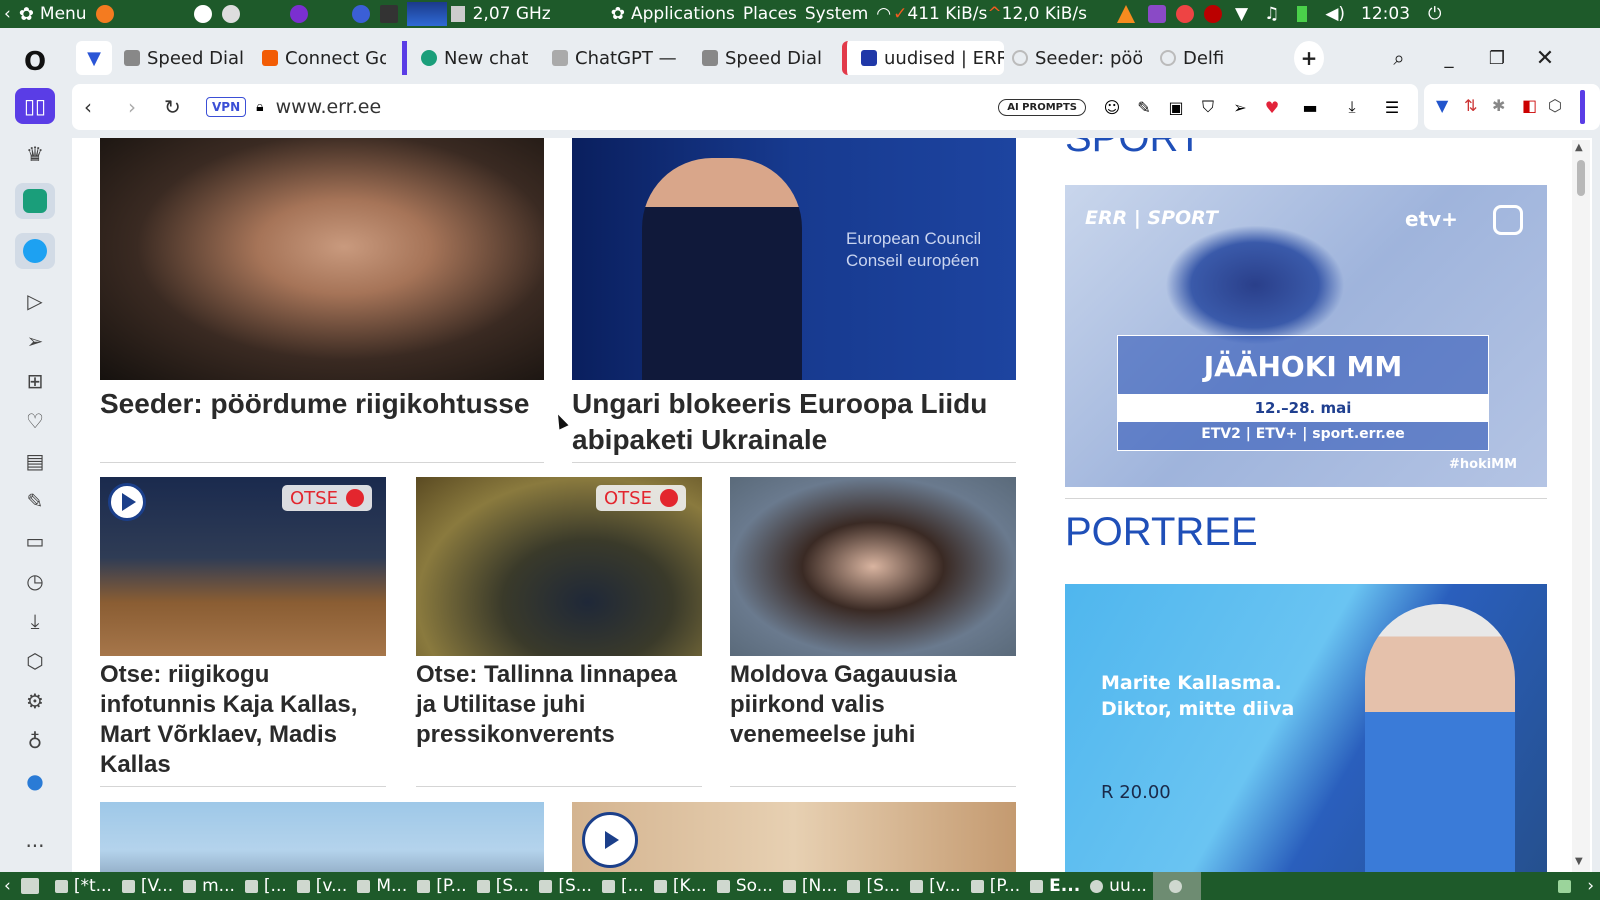 The height and width of the screenshot is (900, 1600). Describe the element at coordinates (1310, 107) in the screenshot. I see `battery-saver-icon: ▬` at that location.